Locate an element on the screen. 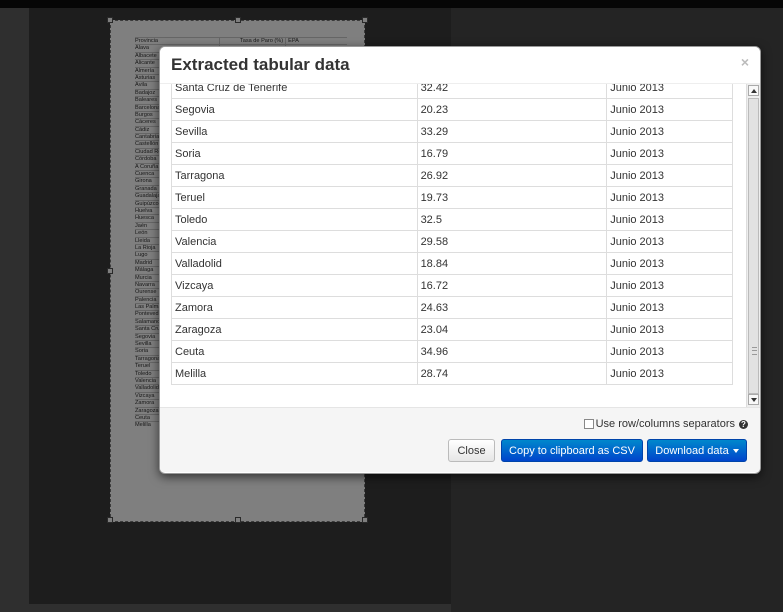  vertical-scrollbar is located at coordinates (753, 245).